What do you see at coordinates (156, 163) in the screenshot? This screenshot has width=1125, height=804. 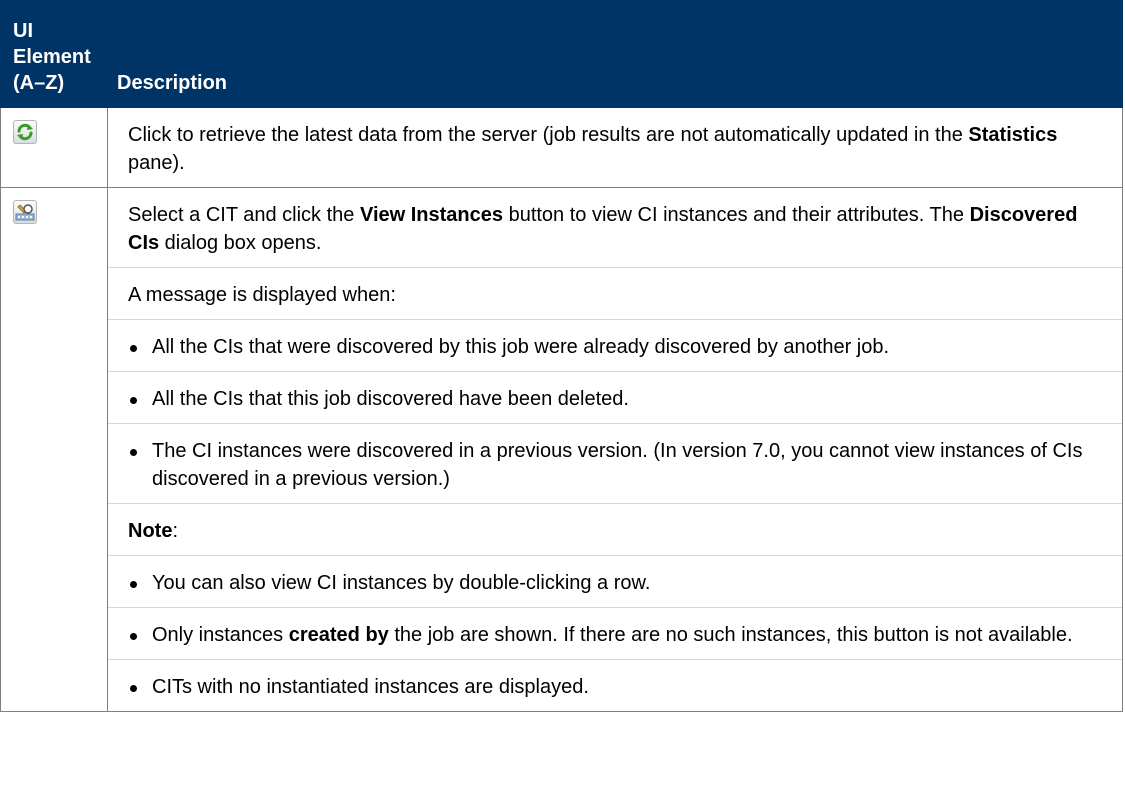 I see `refresh-text-b: pane).` at bounding box center [156, 163].